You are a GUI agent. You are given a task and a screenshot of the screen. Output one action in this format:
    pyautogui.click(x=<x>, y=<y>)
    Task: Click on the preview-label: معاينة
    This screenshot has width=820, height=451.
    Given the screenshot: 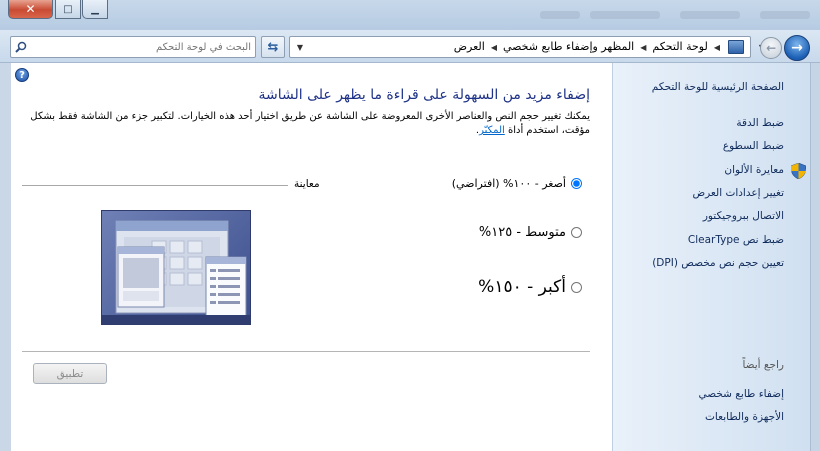 What is the action you would take?
    pyautogui.click(x=307, y=184)
    